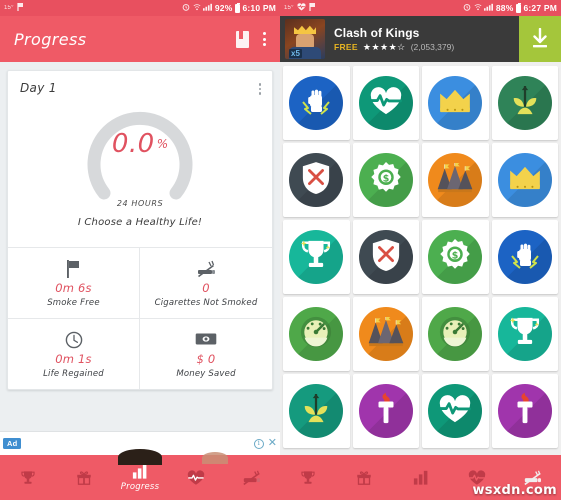  I want to click on stat-label: Life Regained, so click(73, 374).